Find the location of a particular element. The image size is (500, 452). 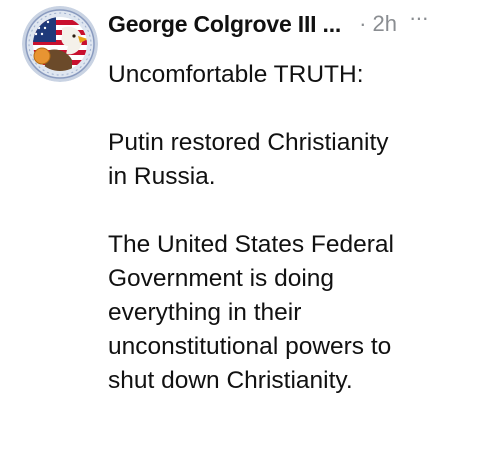

eagle-flag-seal-icon is located at coordinates (60, 44).